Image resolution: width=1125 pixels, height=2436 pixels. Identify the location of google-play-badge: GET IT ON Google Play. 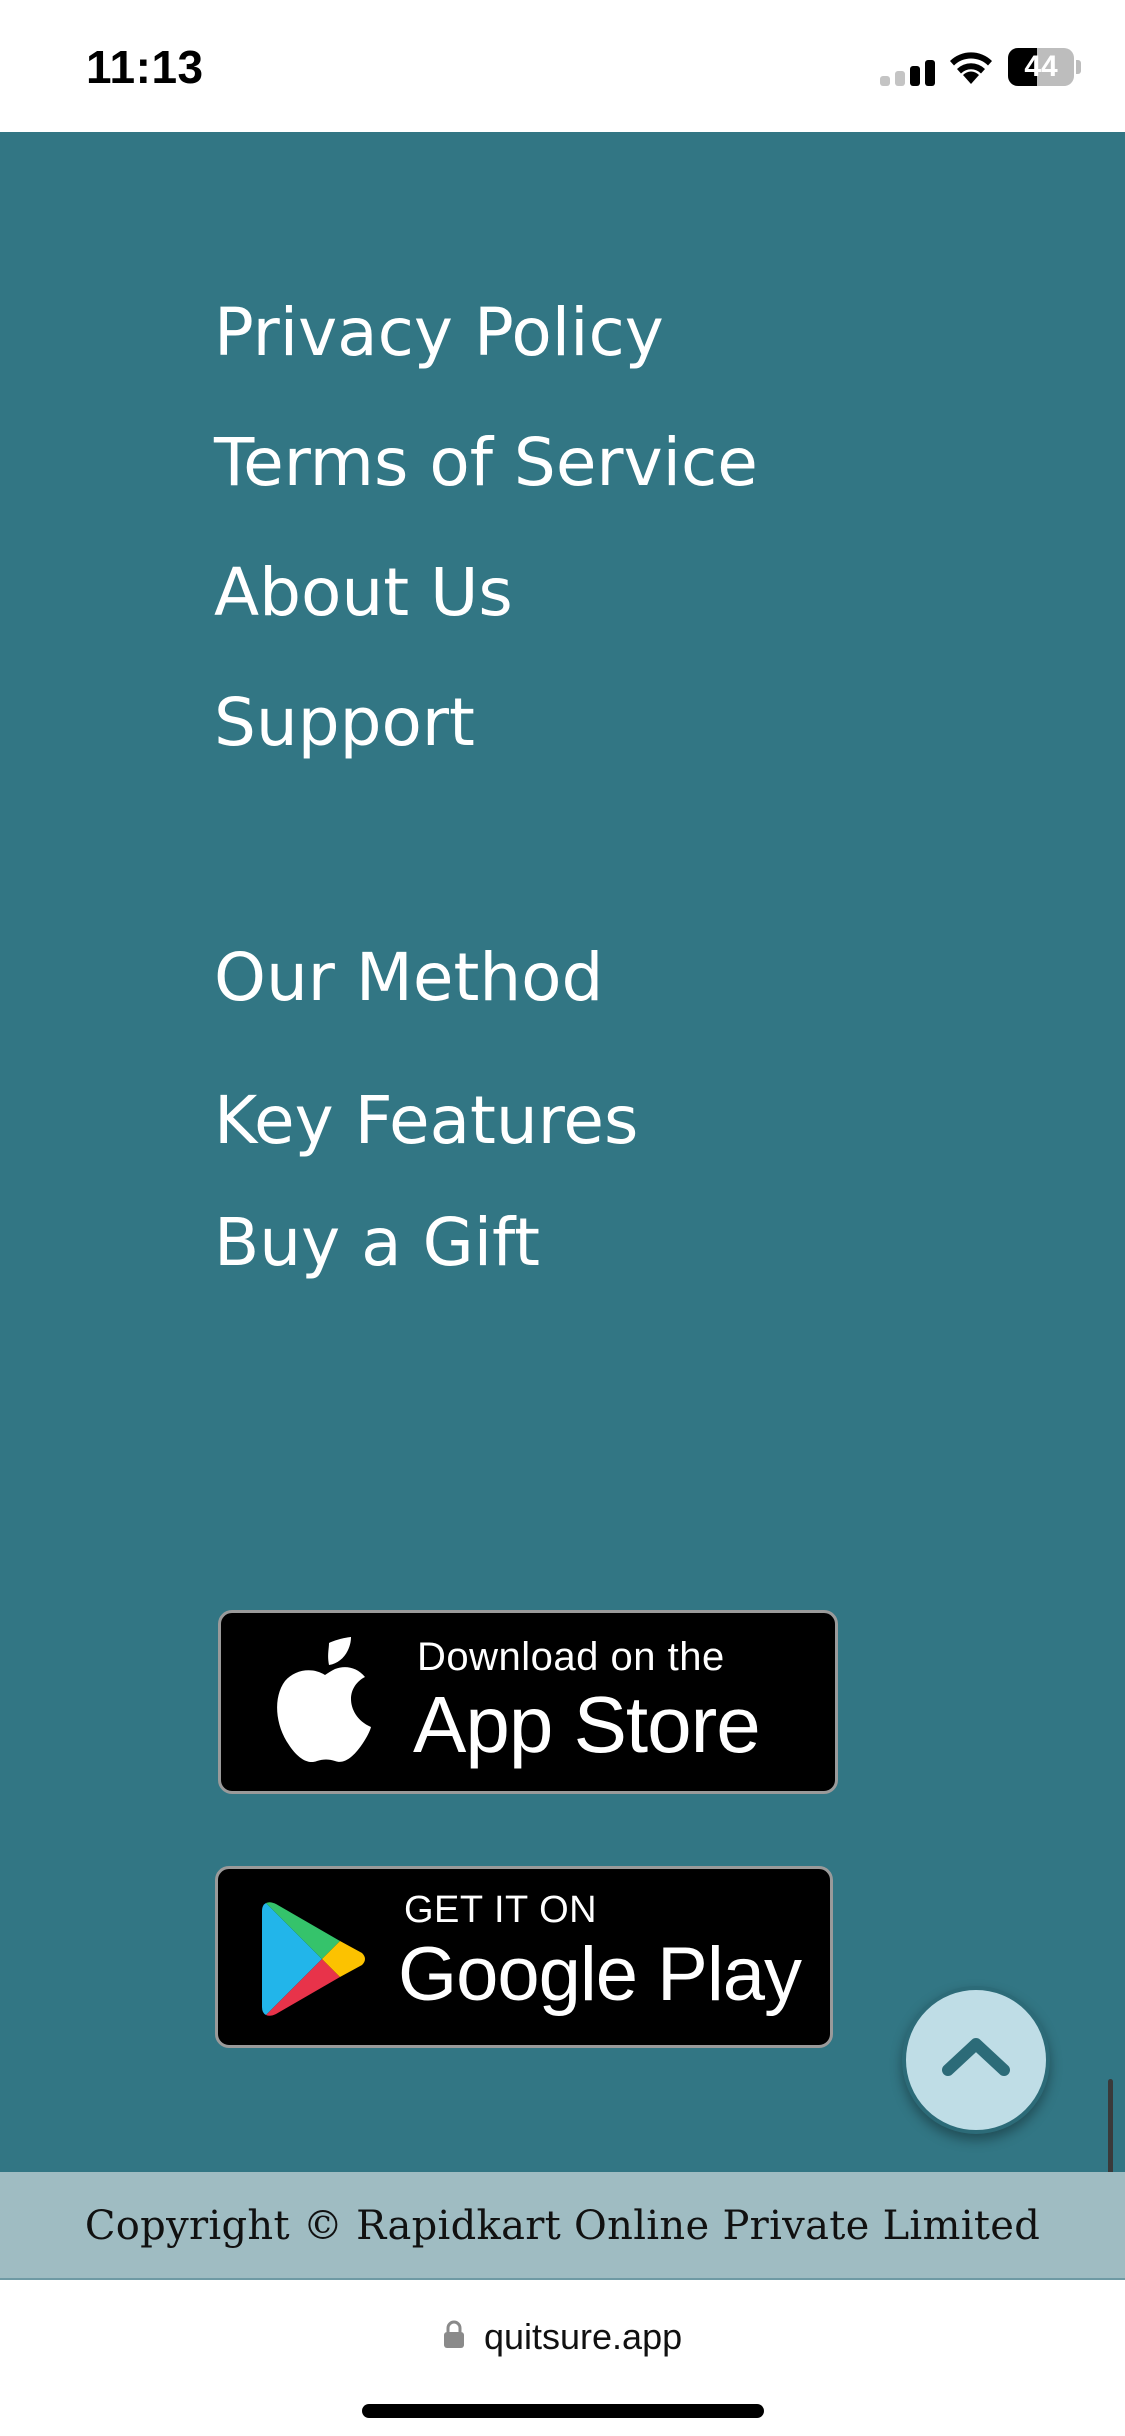
(524, 1957).